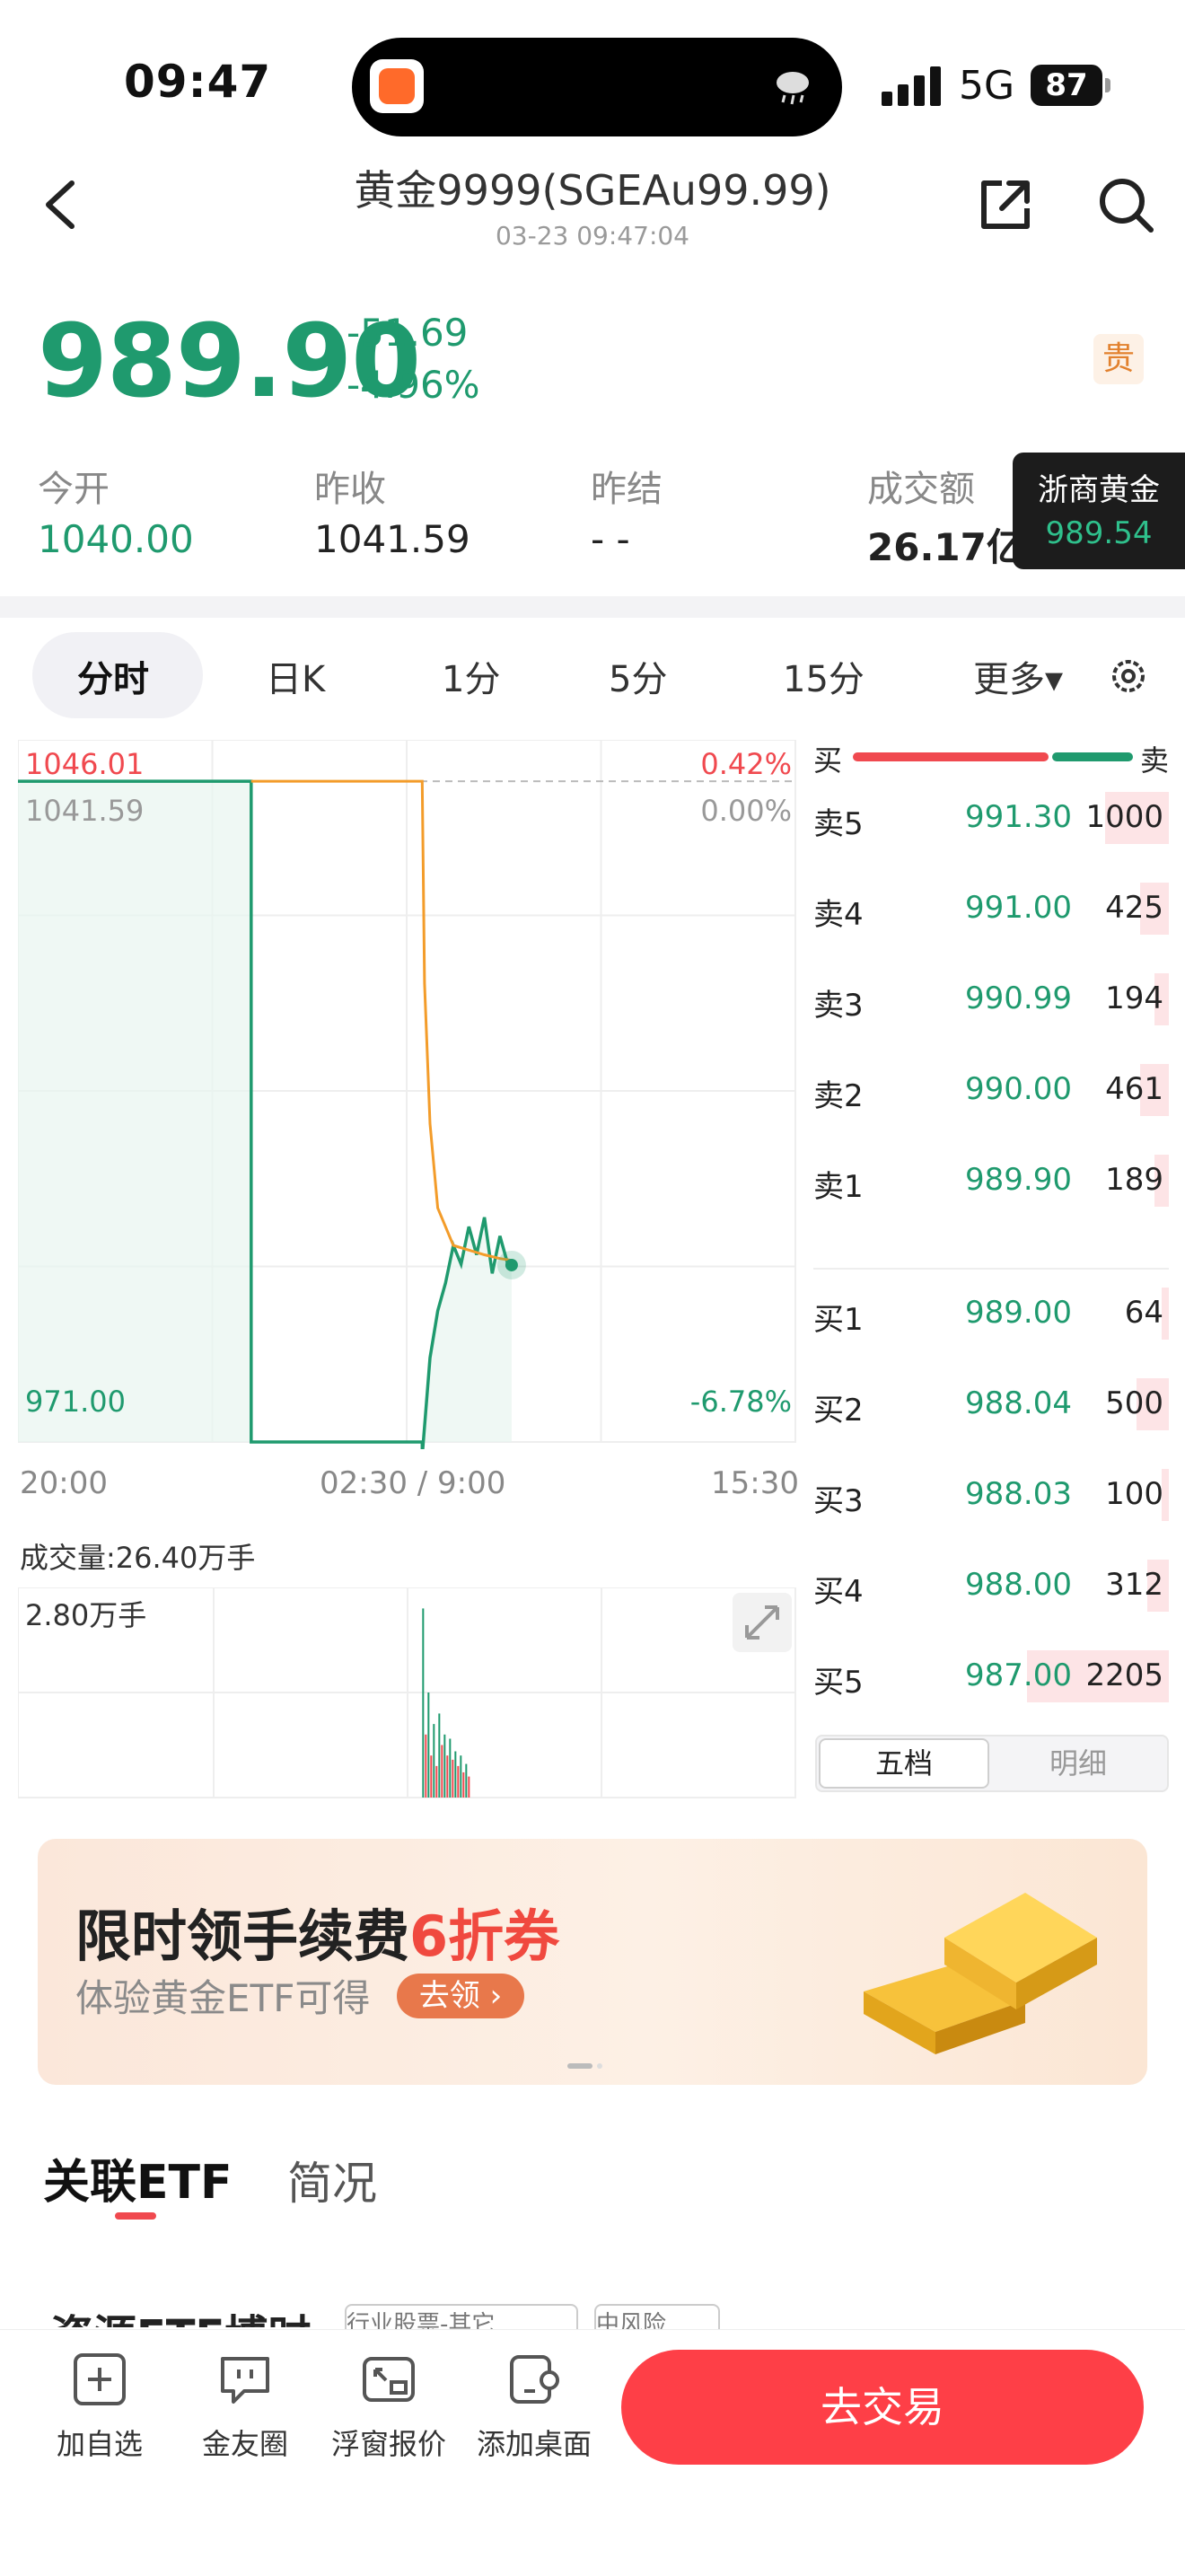 The width and height of the screenshot is (1185, 2576). Describe the element at coordinates (388, 2444) in the screenshot. I see `float-quote-label: 浮窗报价` at that location.